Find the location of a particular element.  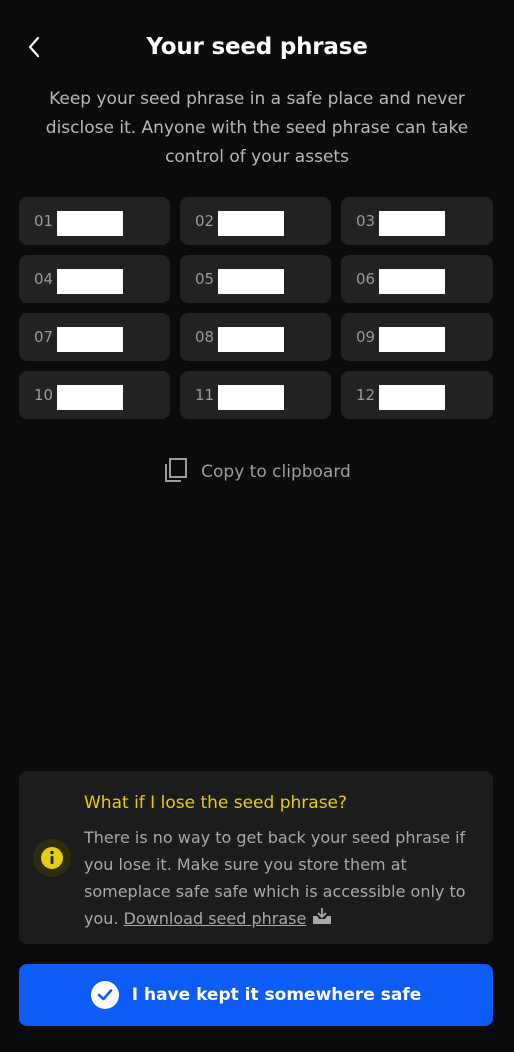

confirm-kept-safe-button: I have kept it somewhere safe is located at coordinates (256, 995).